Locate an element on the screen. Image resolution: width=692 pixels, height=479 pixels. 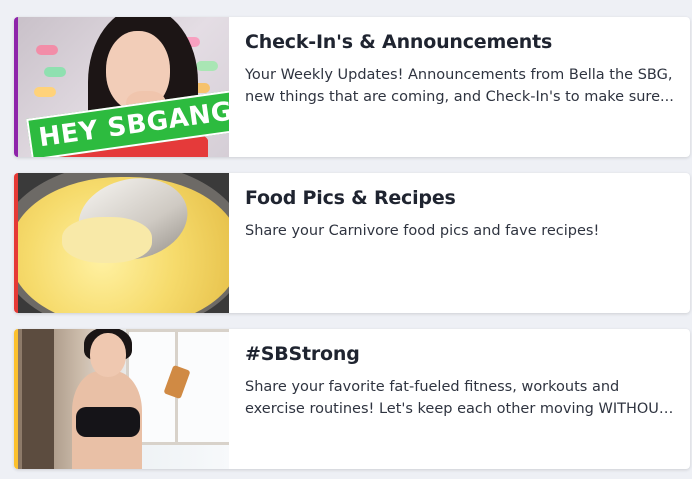
channel-title: Check-In's & Announcements is located at coordinates (459, 42).